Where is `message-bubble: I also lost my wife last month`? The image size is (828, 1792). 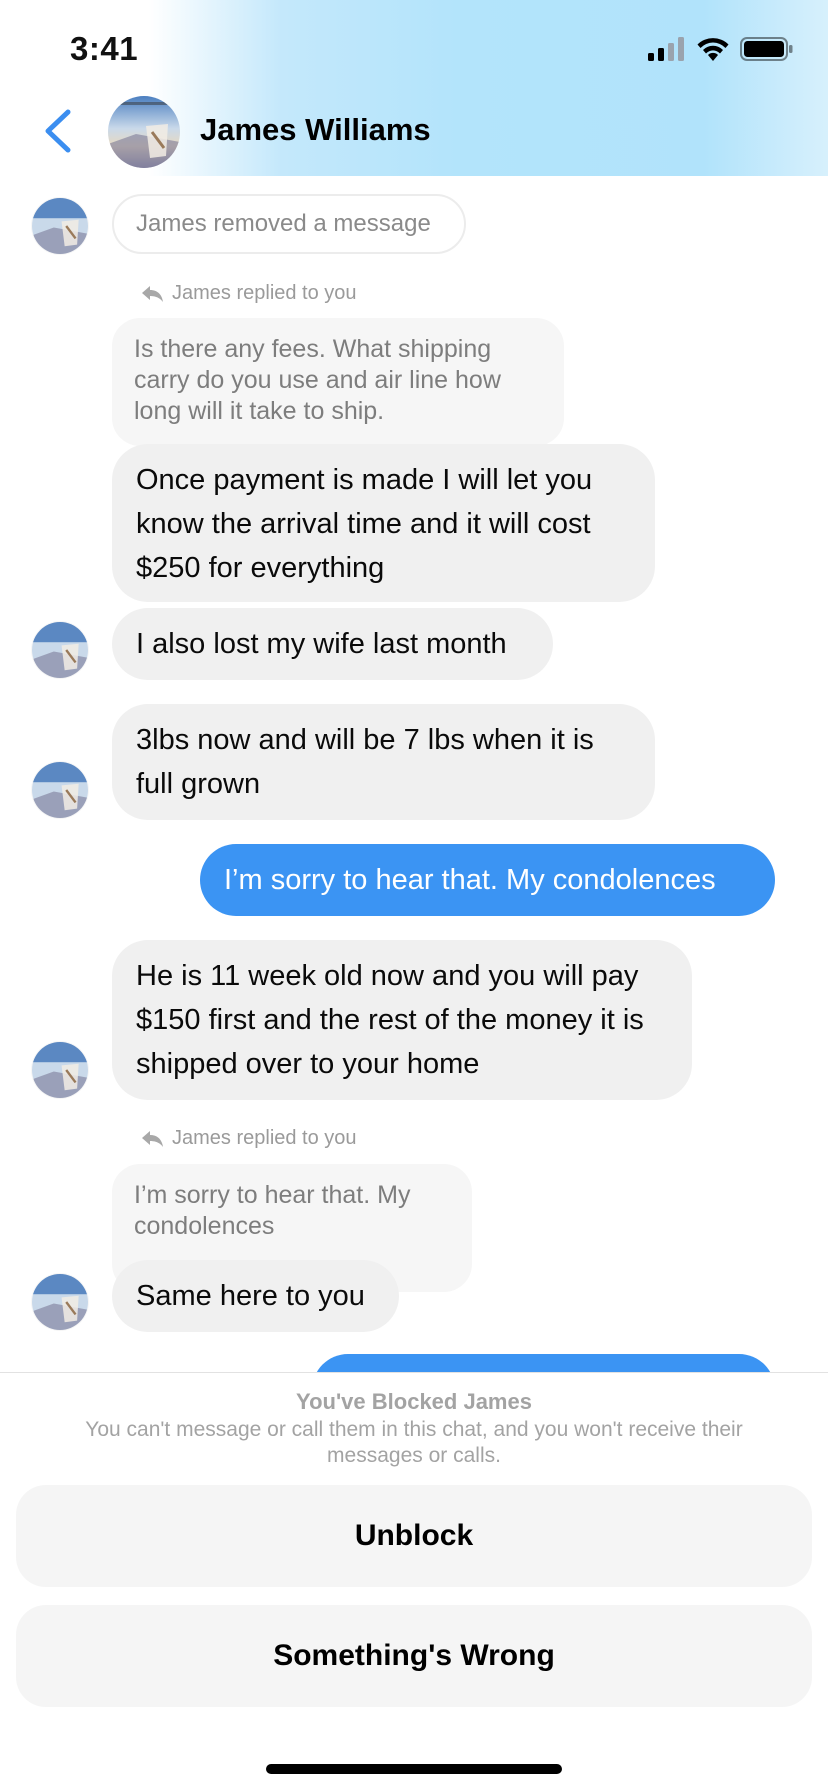
message-bubble: I also lost my wife last month is located at coordinates (332, 644).